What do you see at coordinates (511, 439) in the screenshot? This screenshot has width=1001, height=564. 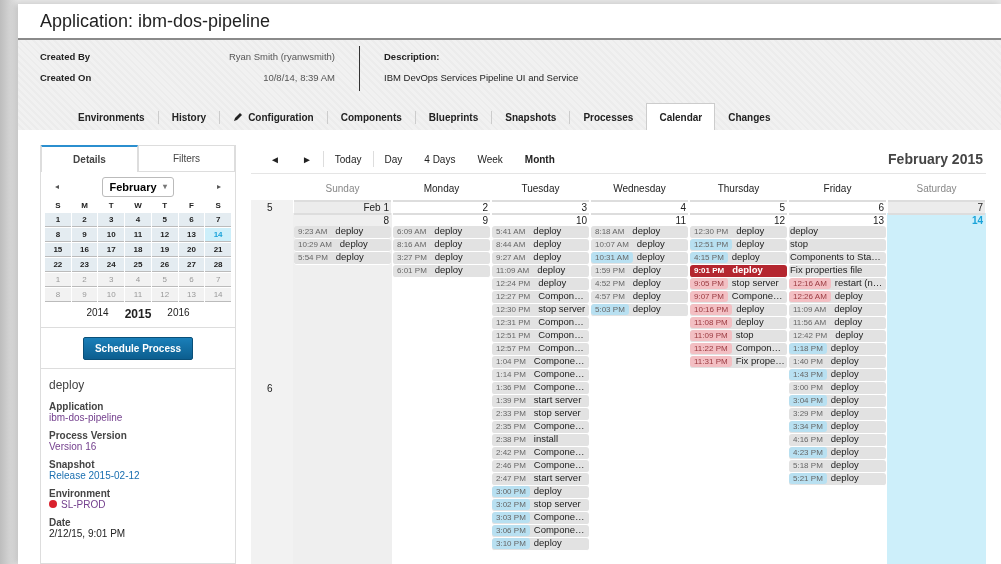 I see `event-time: 2:38 PM` at bounding box center [511, 439].